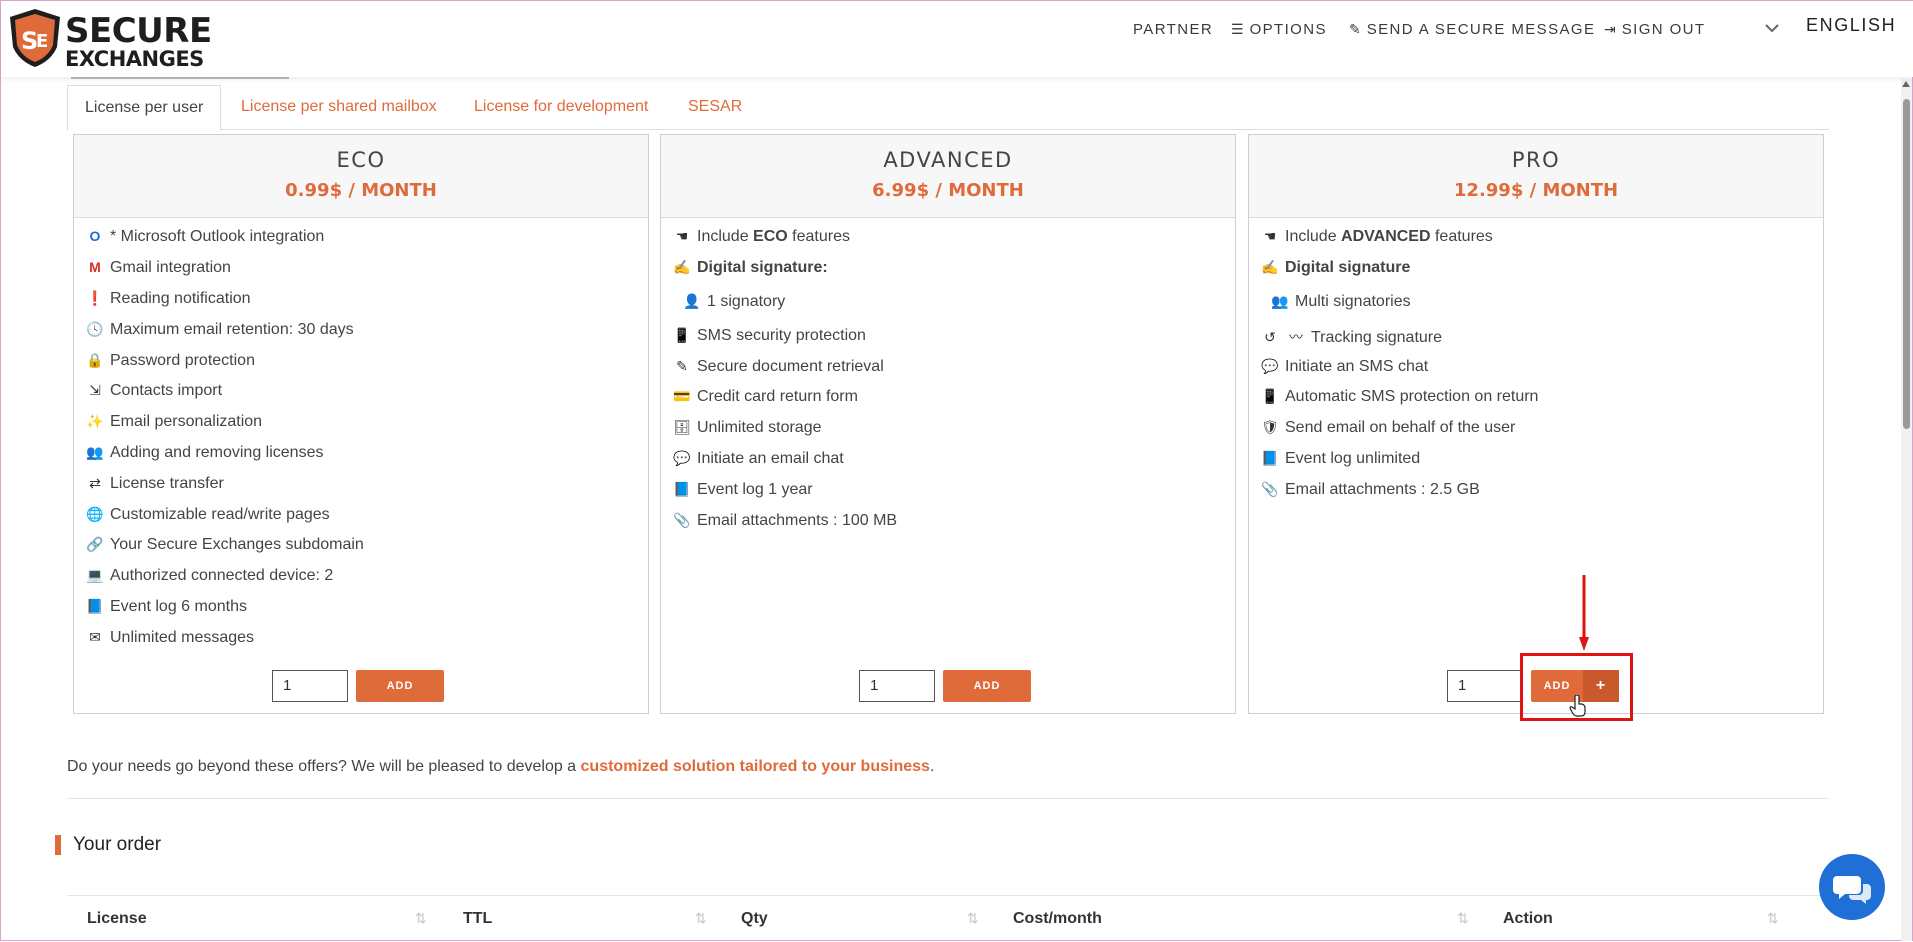 This screenshot has width=1913, height=942. Describe the element at coordinates (310, 686) in the screenshot. I see `quantity-input-eco: 1` at that location.